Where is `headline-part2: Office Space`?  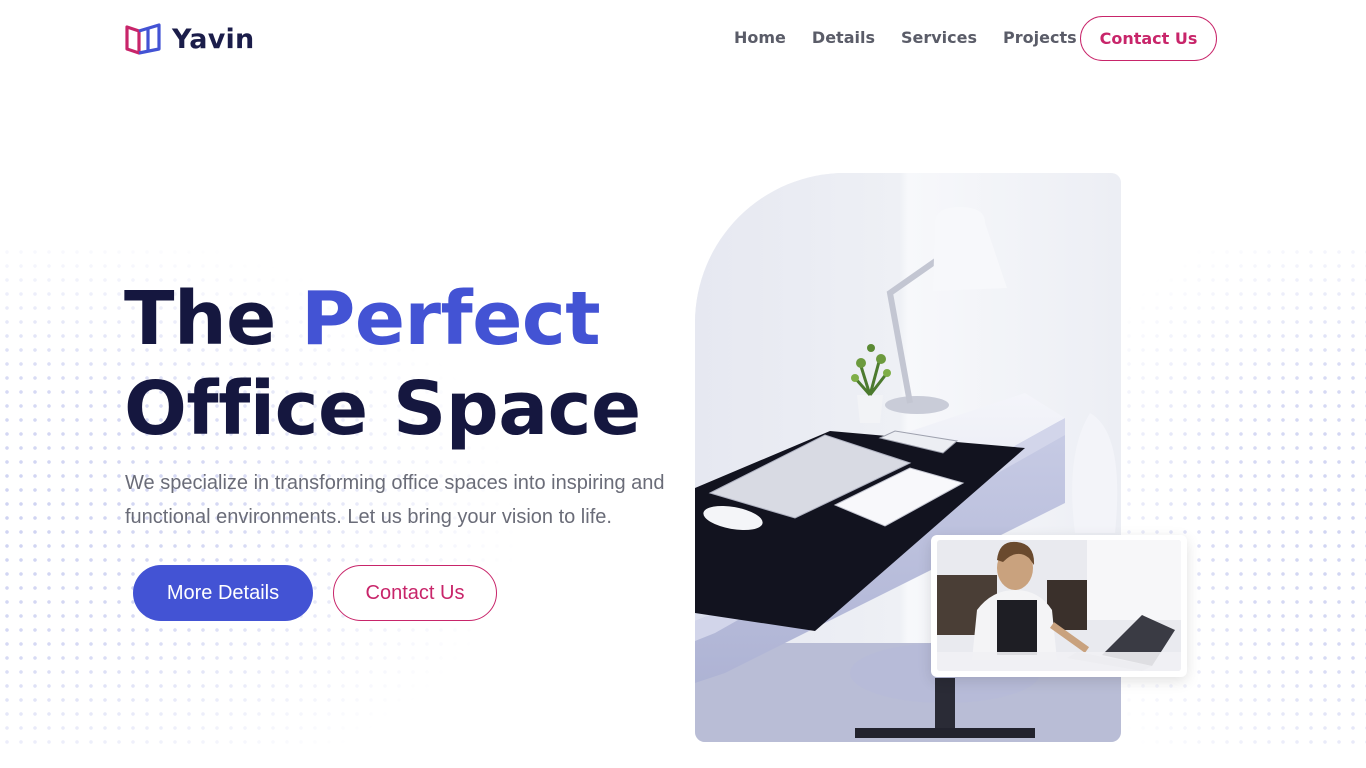
headline-part2: Office Space is located at coordinates (382, 409).